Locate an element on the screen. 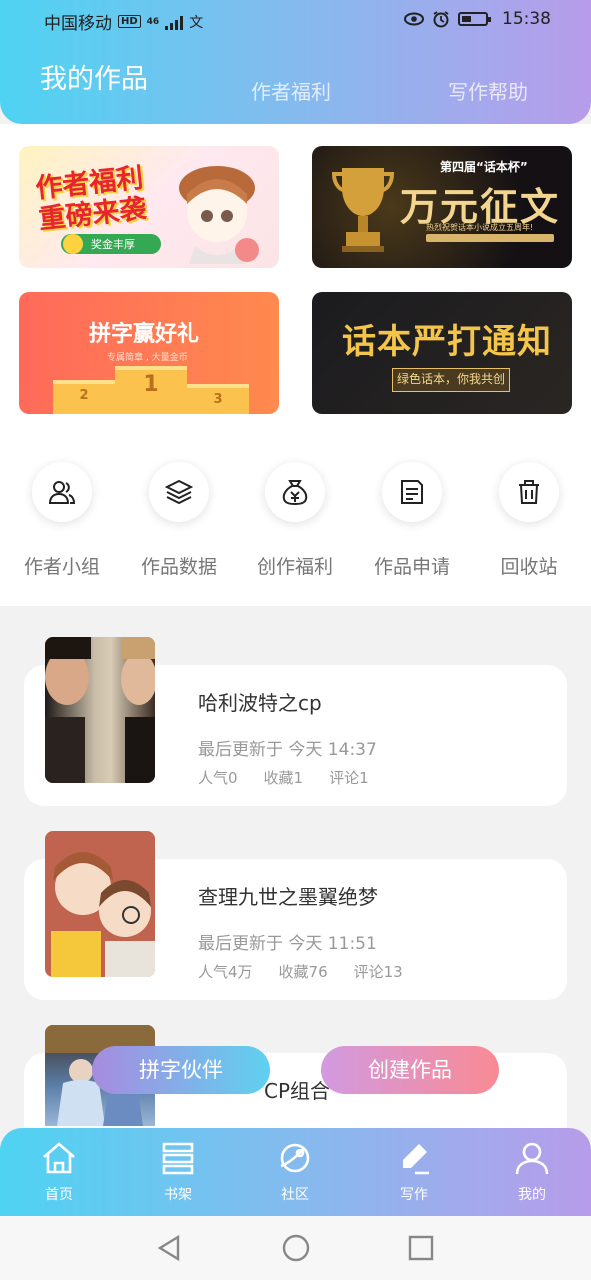 This screenshot has height=1280, width=591. people-icon is located at coordinates (62, 492).